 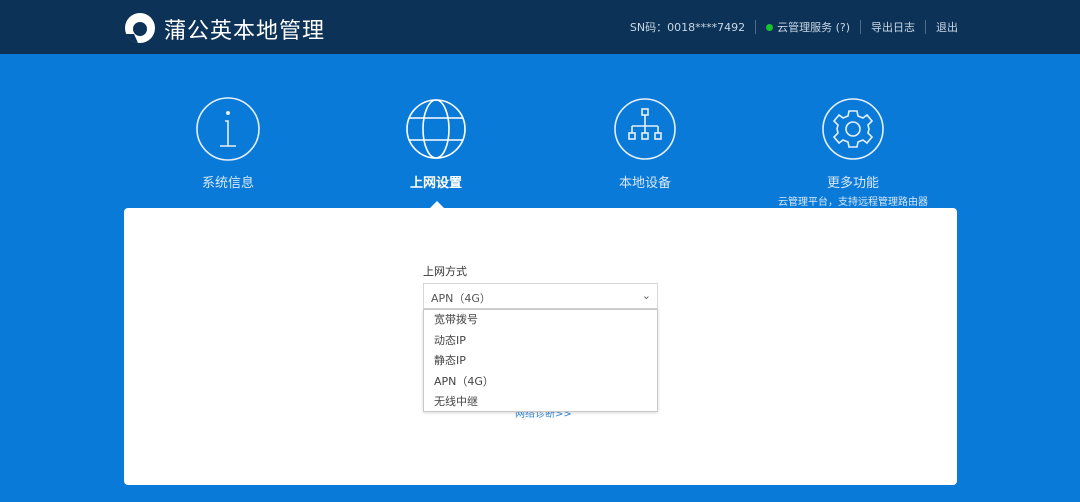 I want to click on info-icon, so click(x=228, y=129).